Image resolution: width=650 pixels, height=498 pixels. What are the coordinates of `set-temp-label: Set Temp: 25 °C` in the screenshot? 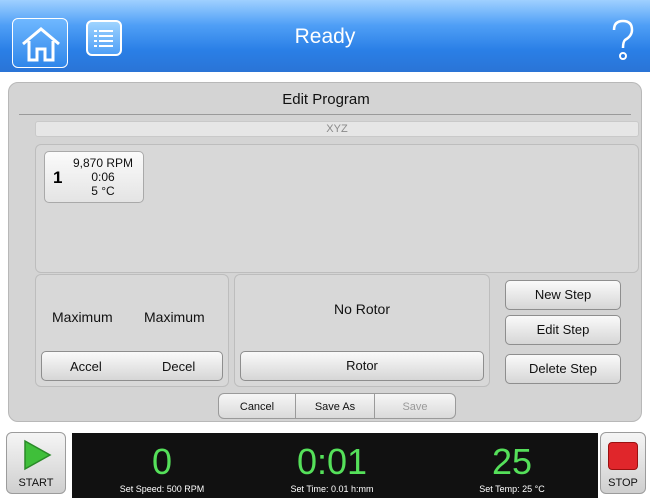 It's located at (512, 489).